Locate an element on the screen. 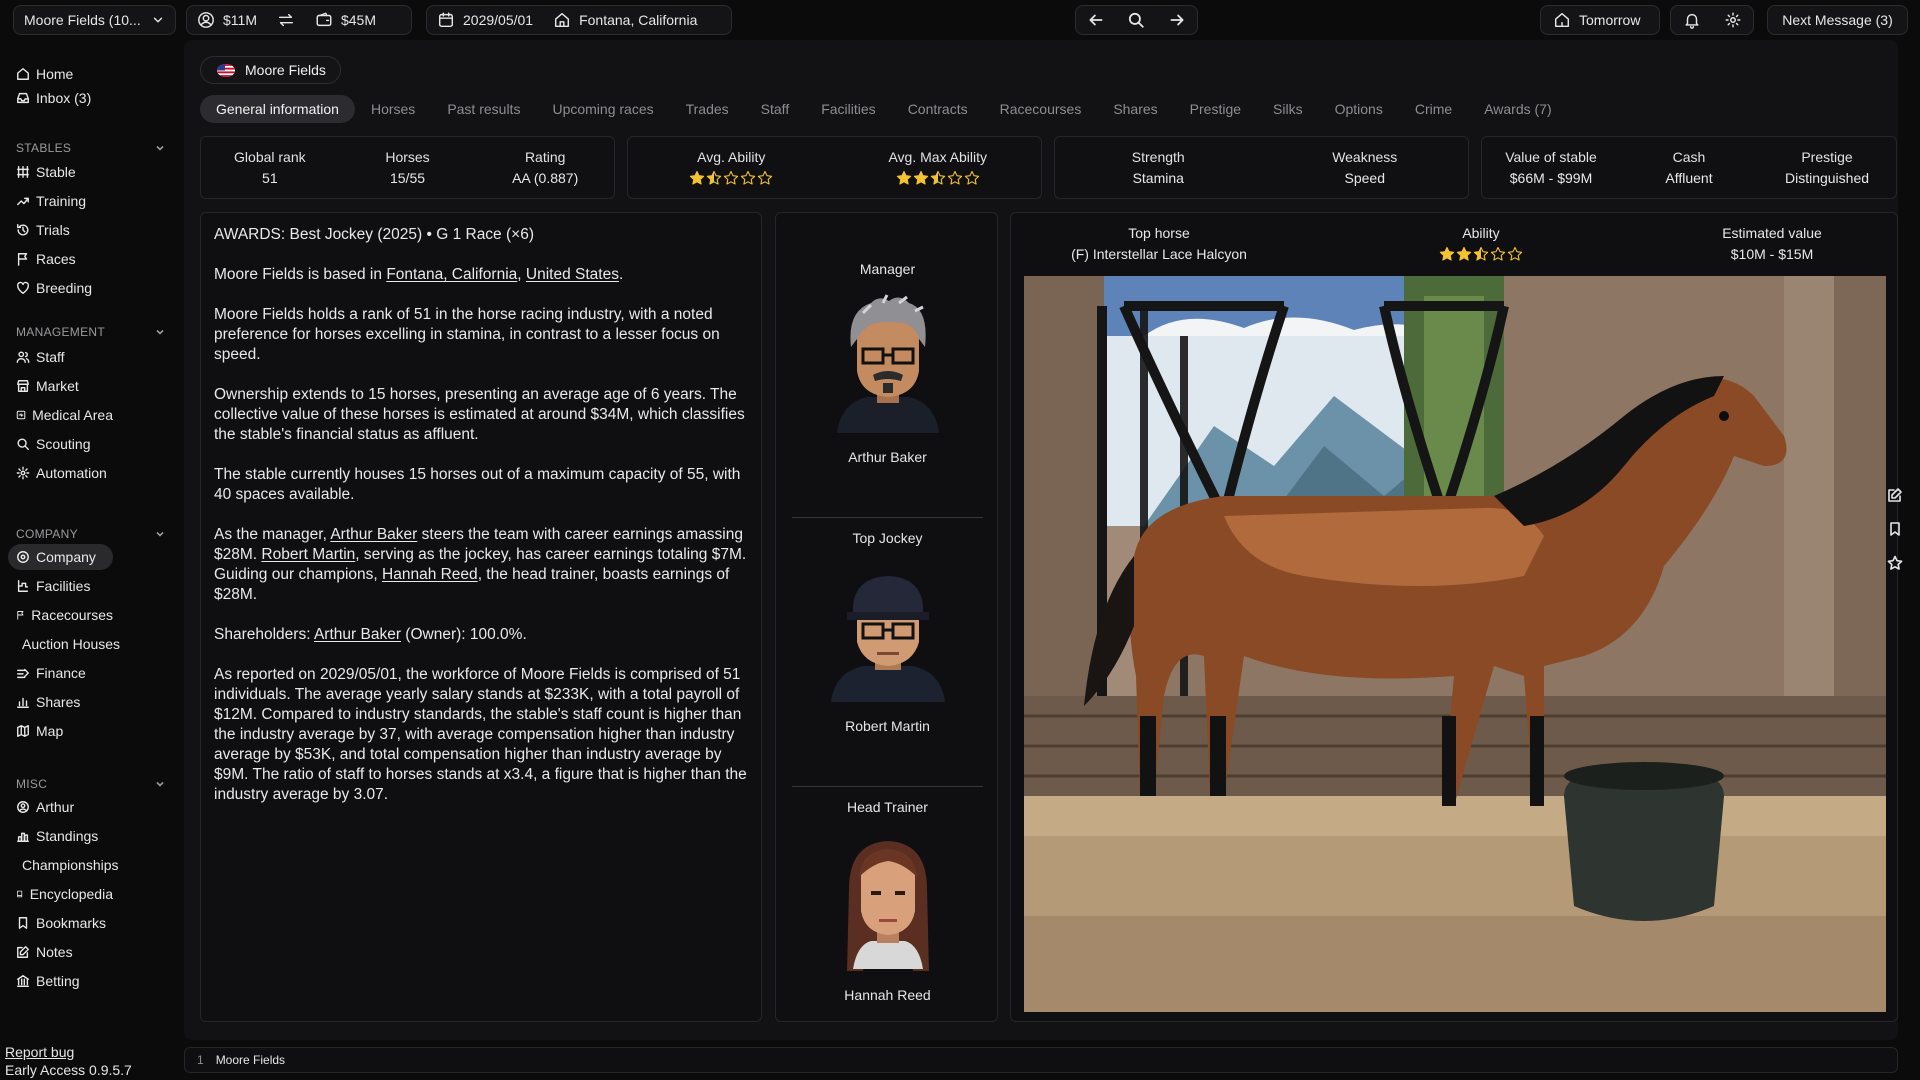  tab-prestige: Prestige is located at coordinates (1215, 109).